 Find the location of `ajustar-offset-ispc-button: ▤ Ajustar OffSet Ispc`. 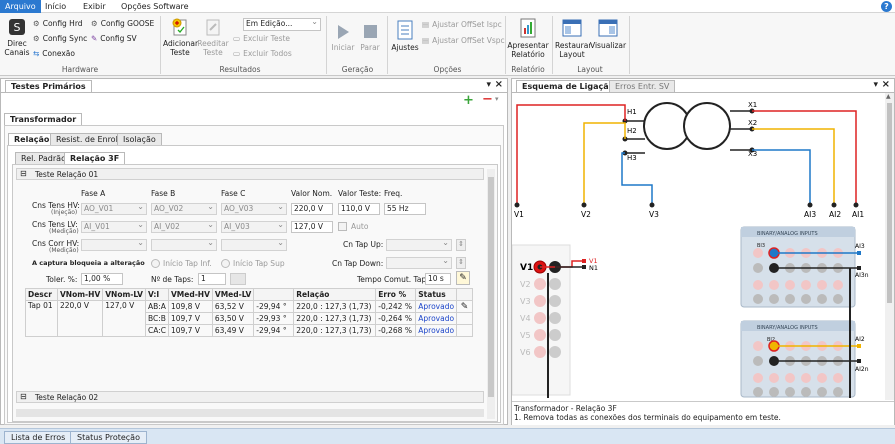

ajustar-offset-ispc-button: ▤ Ajustar OffSet Ispc is located at coordinates (462, 24).